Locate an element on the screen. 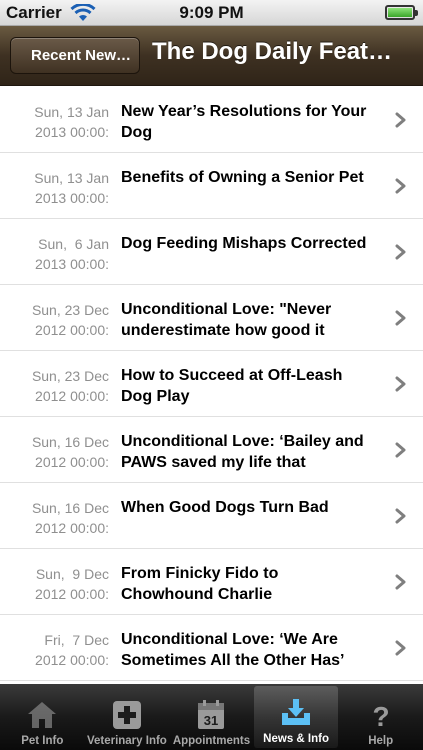 This screenshot has height=750, width=423. question-mark-icon: ? is located at coordinates (380, 716).